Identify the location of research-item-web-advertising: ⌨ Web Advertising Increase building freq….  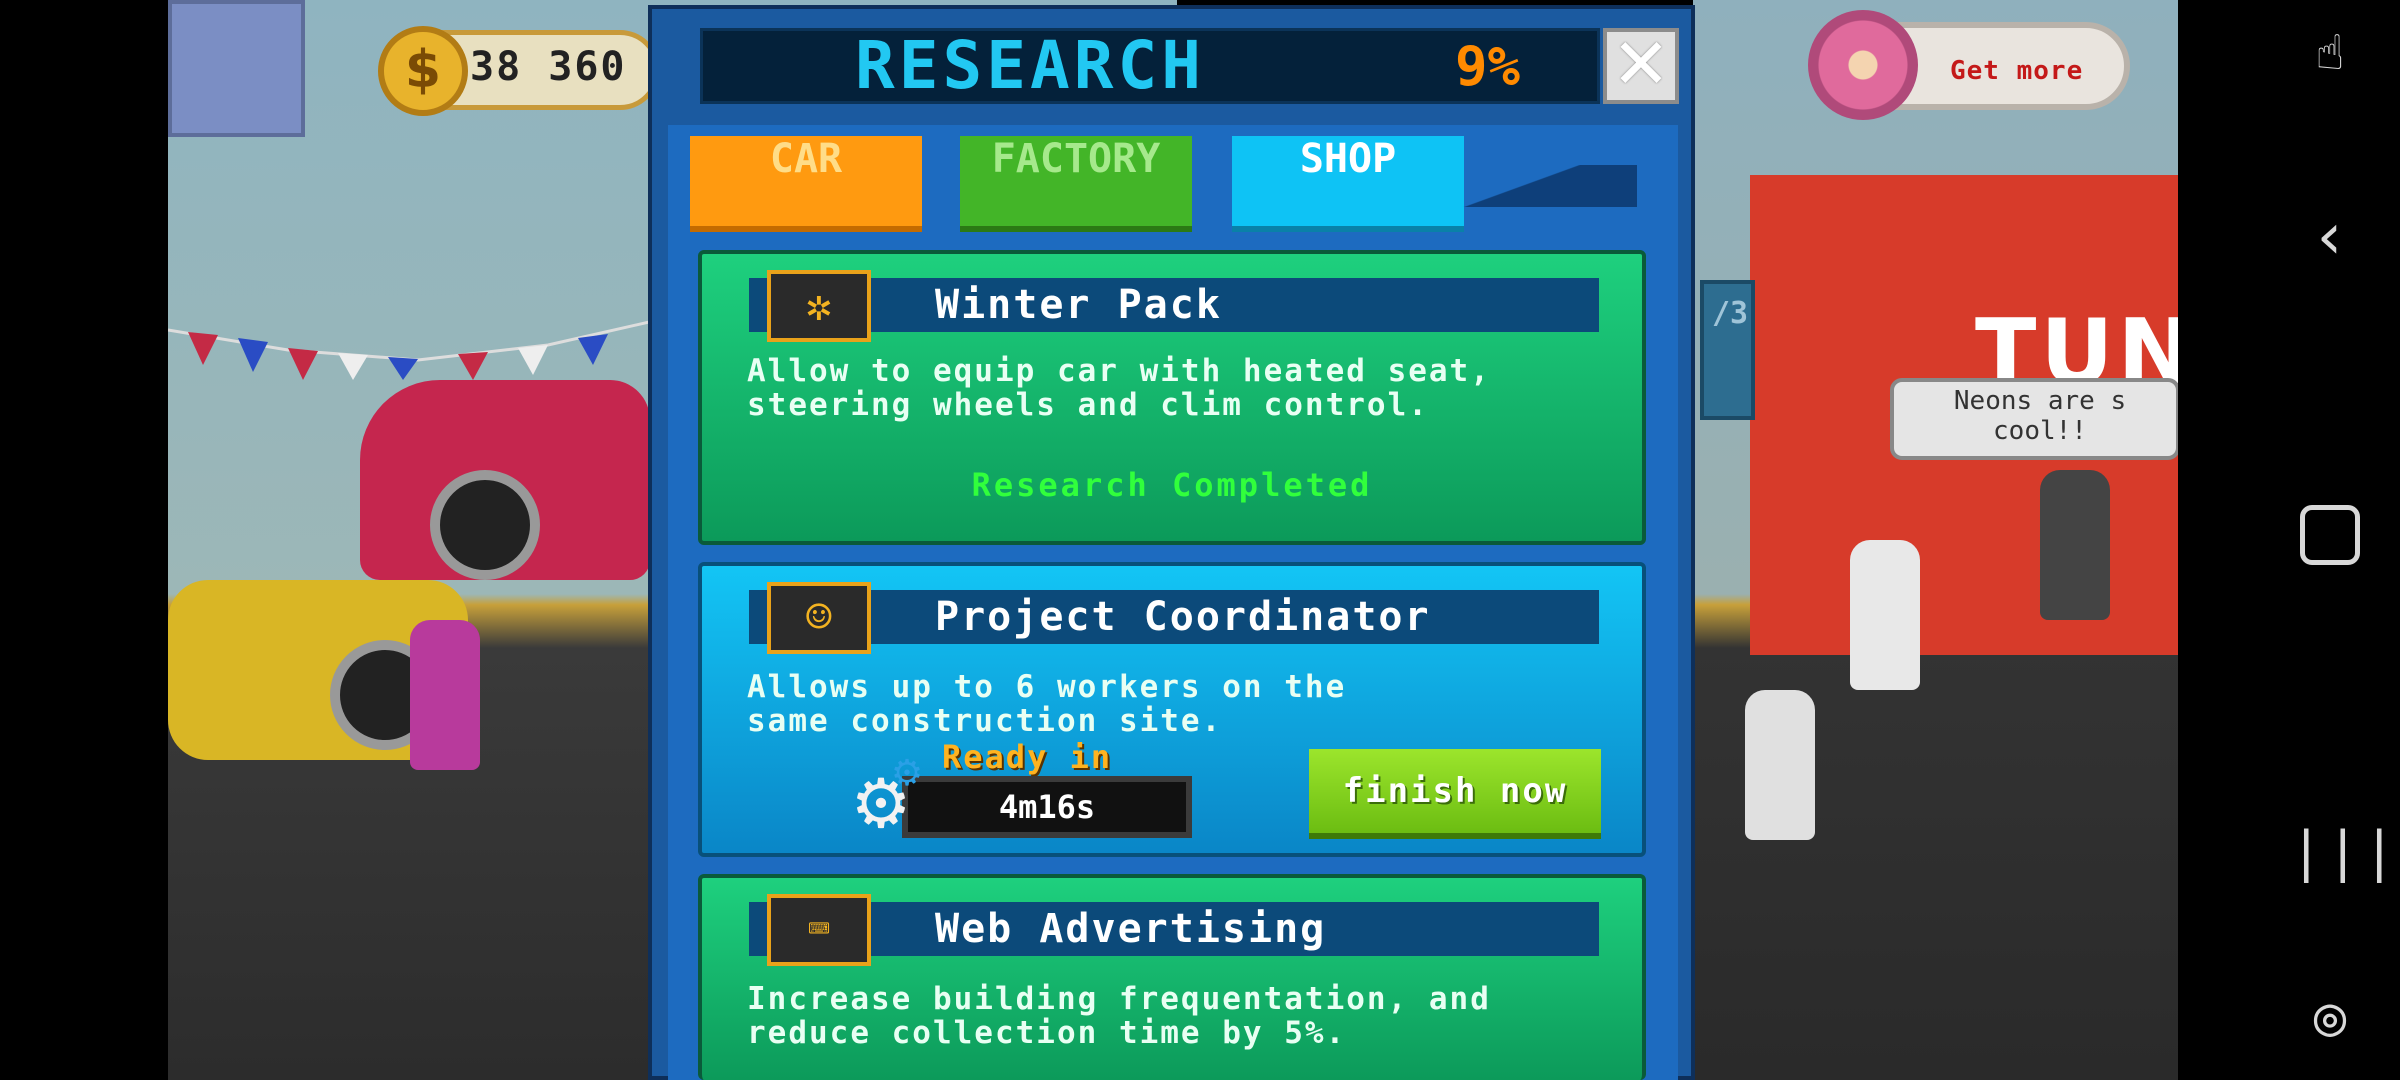
(1172, 977).